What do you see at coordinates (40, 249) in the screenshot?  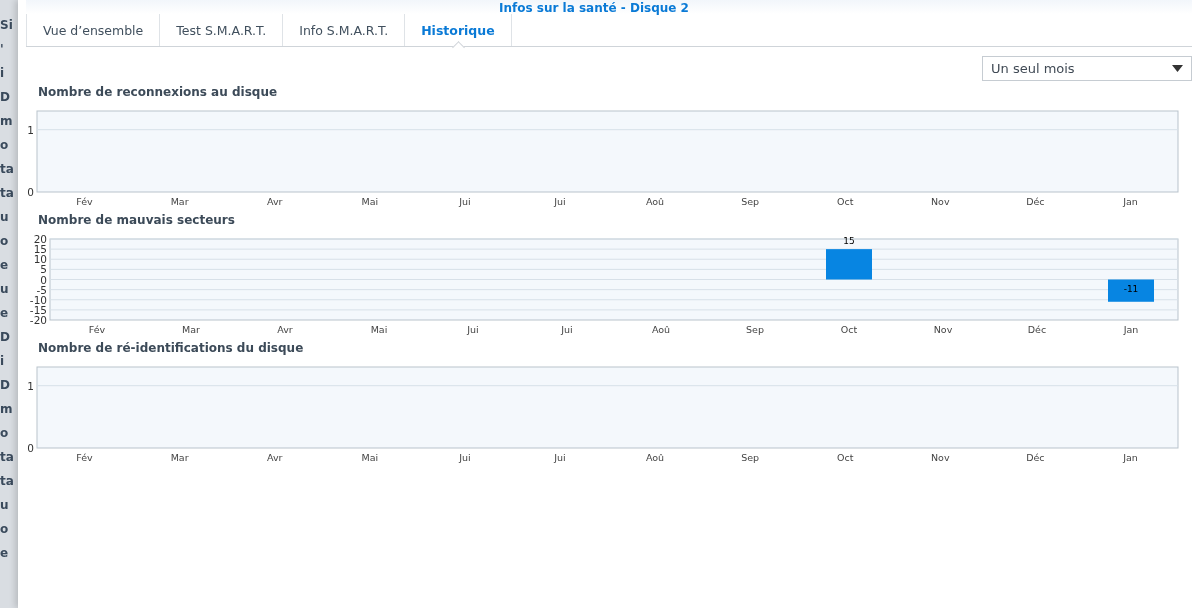 I see `y-tick-label: 15` at bounding box center [40, 249].